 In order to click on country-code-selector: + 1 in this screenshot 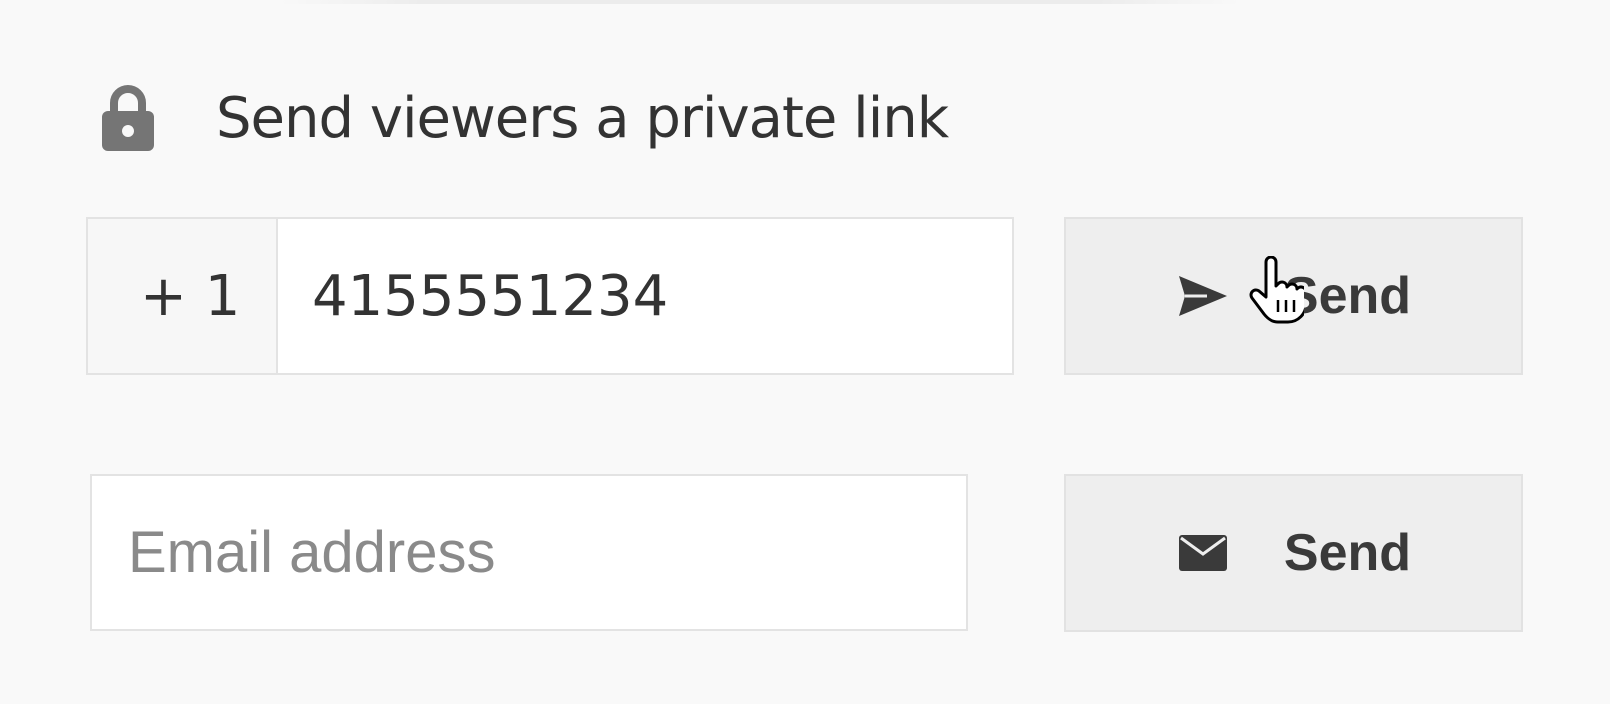, I will do `click(183, 296)`.